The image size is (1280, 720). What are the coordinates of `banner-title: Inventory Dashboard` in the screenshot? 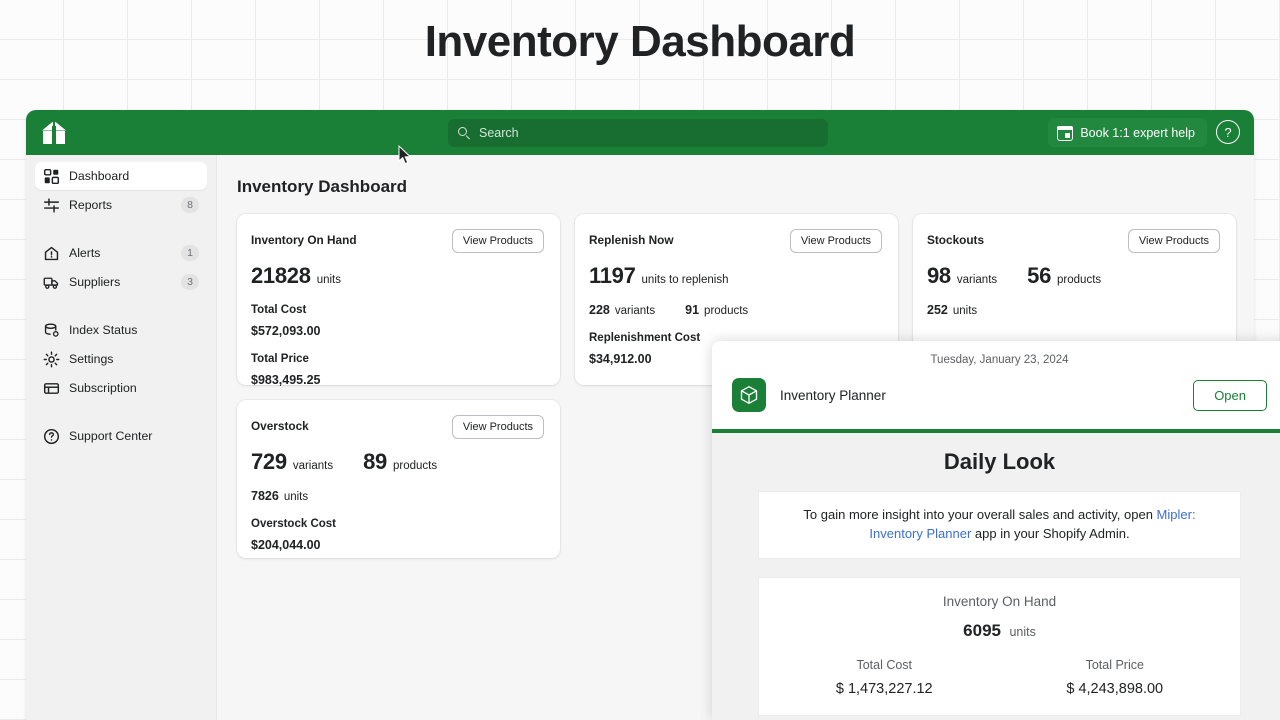 It's located at (640, 41).